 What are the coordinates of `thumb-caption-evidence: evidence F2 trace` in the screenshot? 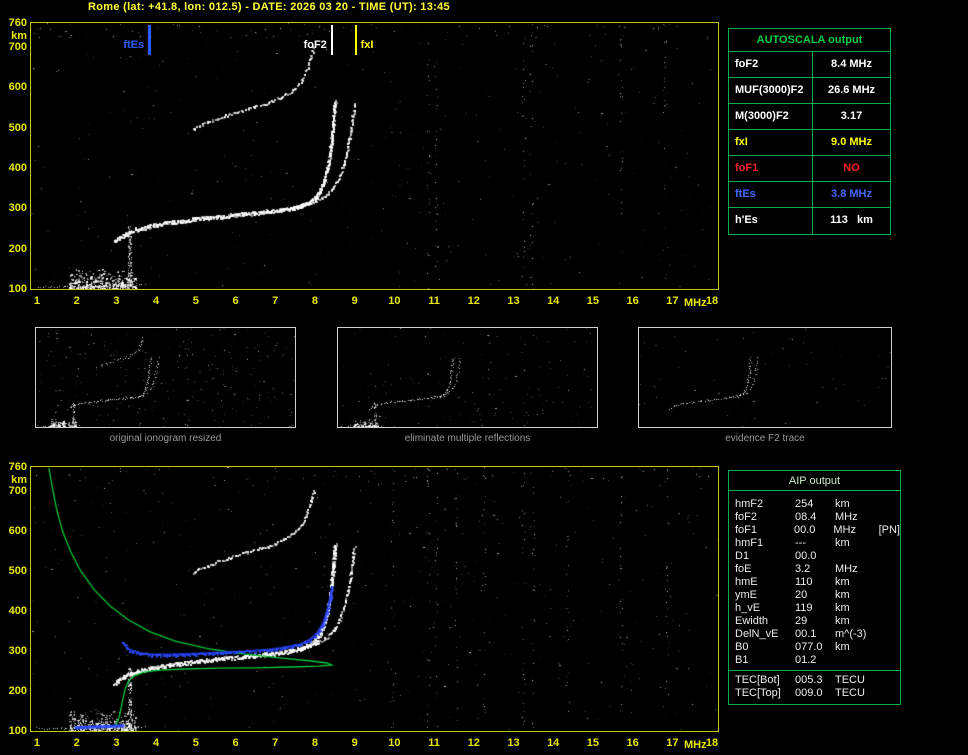 It's located at (765, 438).